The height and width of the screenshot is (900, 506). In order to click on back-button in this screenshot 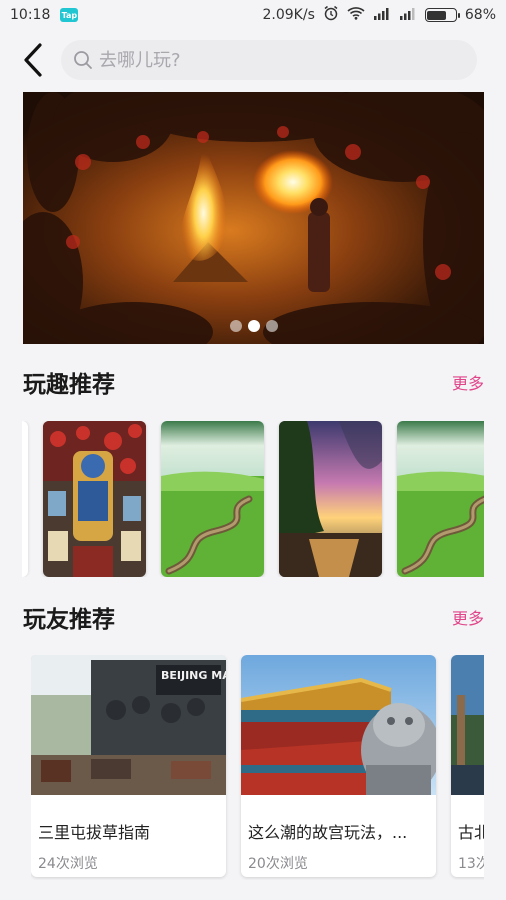, I will do `click(33, 60)`.